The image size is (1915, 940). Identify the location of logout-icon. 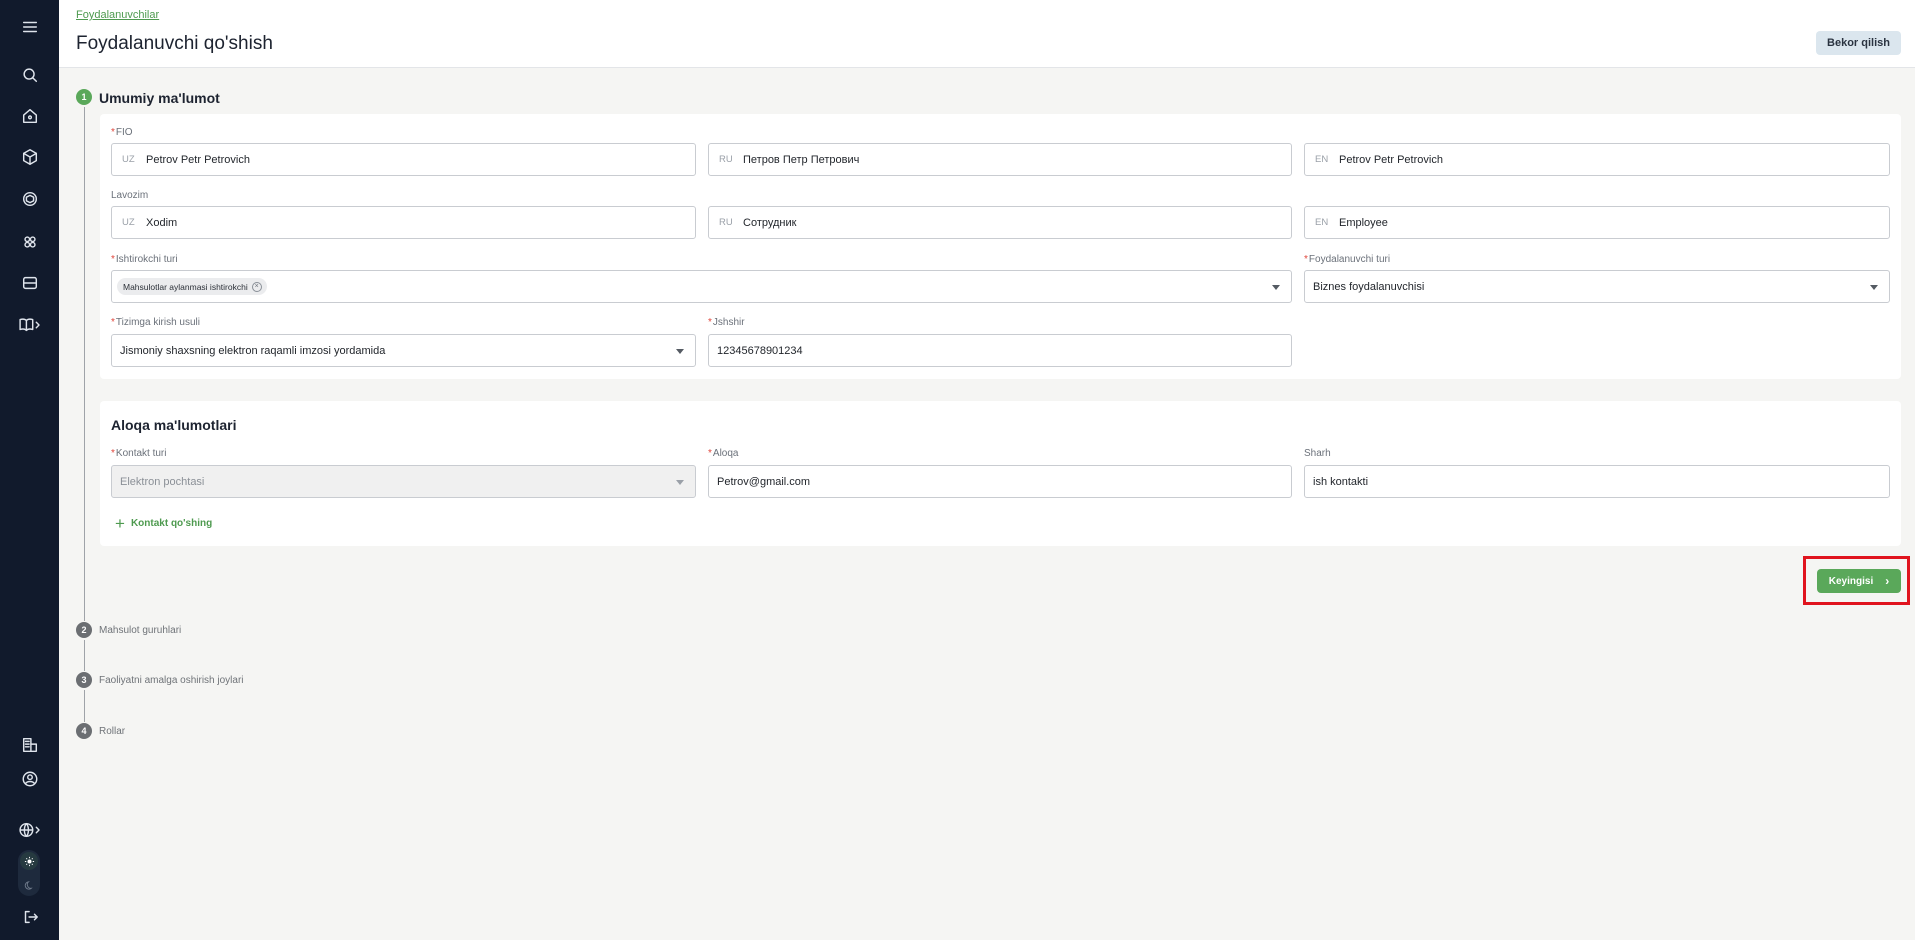
(29, 917).